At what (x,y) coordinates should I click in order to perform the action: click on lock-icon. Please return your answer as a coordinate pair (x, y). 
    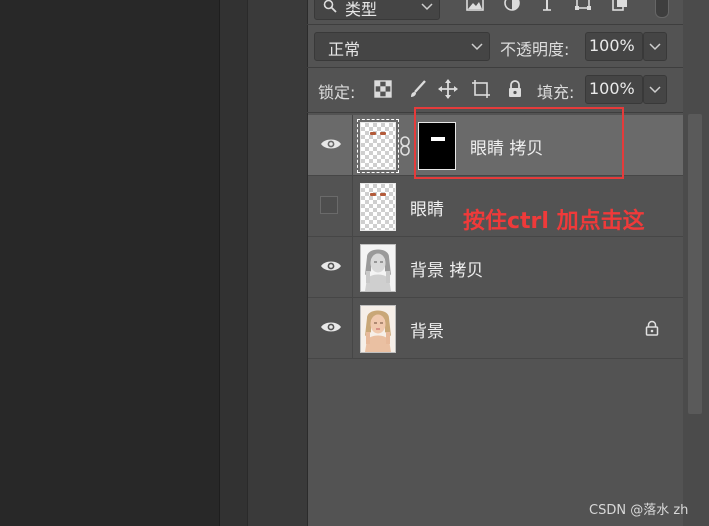
    Looking at the image, I should click on (652, 328).